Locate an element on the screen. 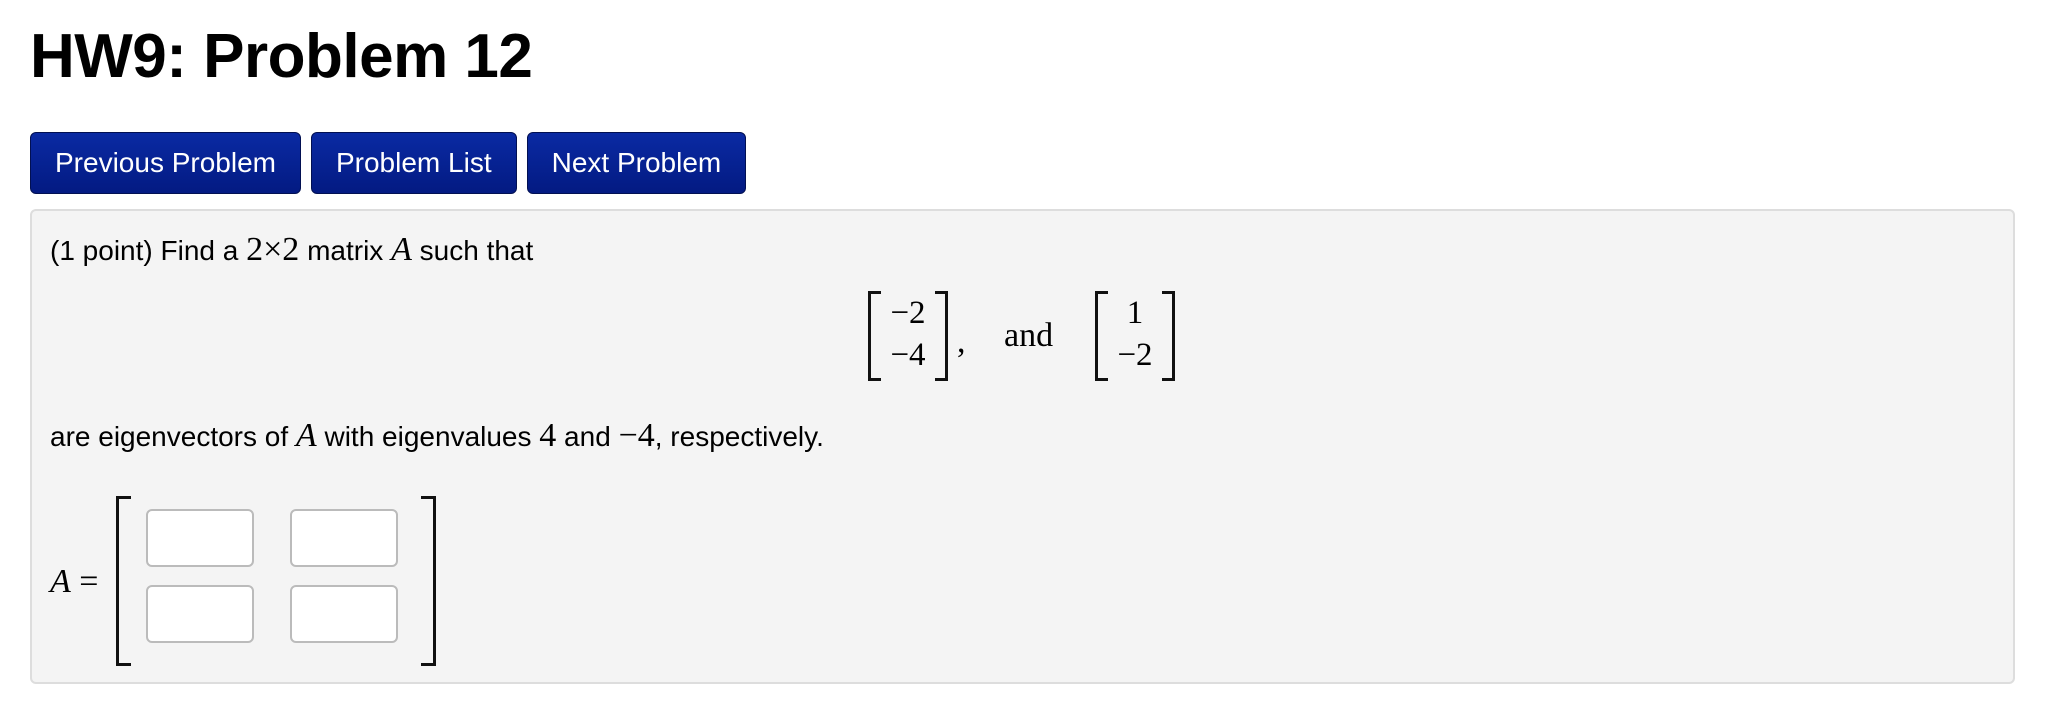 The image size is (2064, 710). problem-intro: (1 point) Find a 2×2 matrix A such that is located at coordinates (291, 250).